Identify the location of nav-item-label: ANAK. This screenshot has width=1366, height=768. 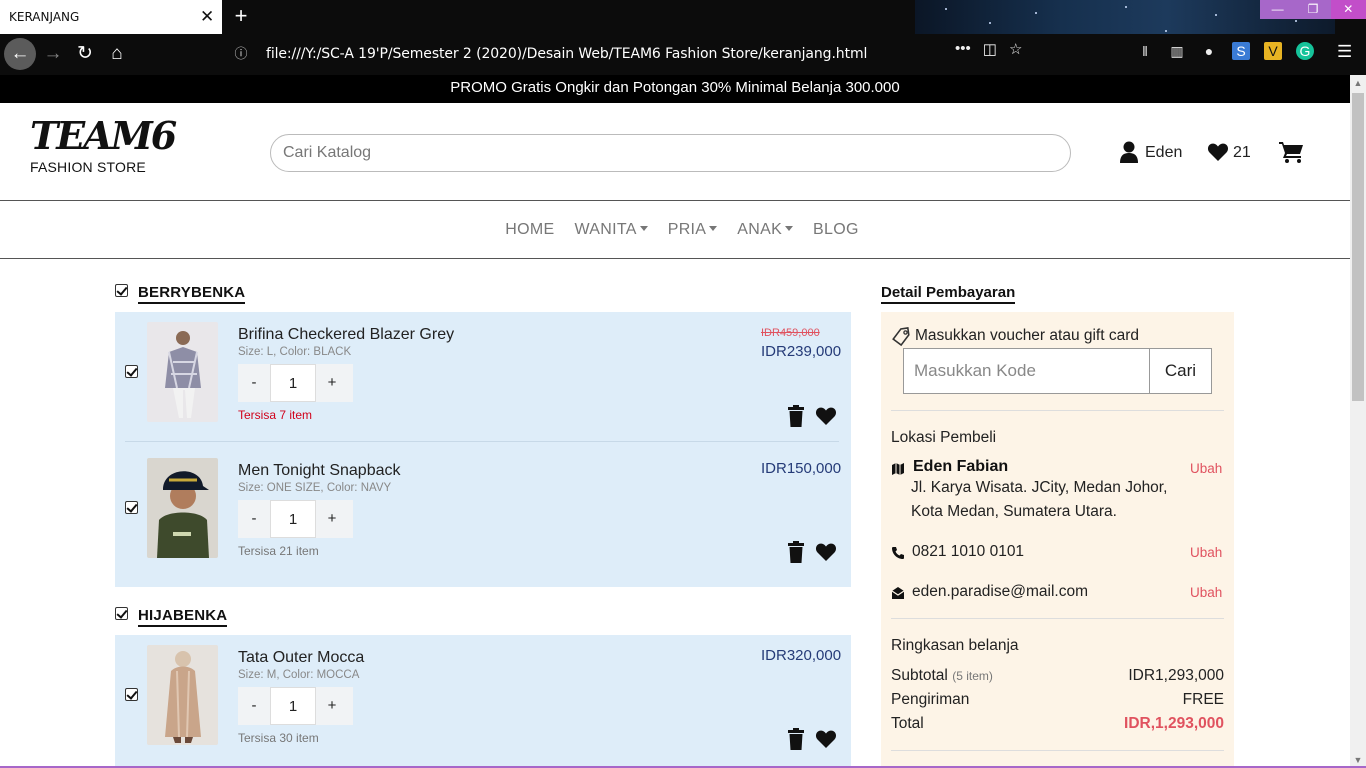
(760, 229).